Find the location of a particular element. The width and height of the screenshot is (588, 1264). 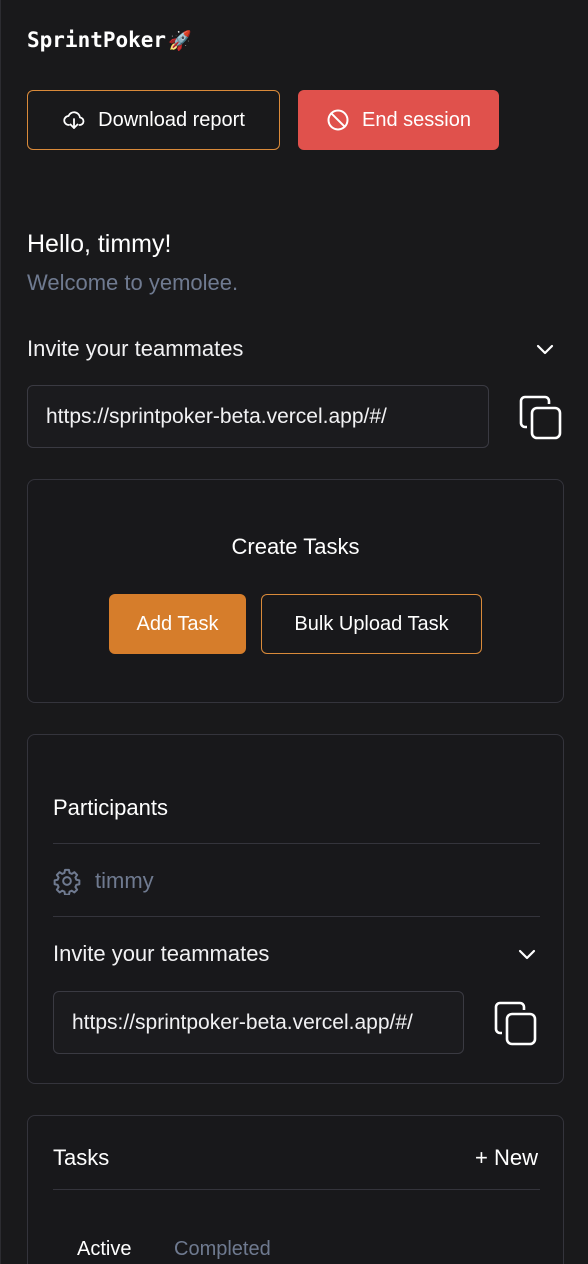

add-task-label: Add Task is located at coordinates (177, 623).